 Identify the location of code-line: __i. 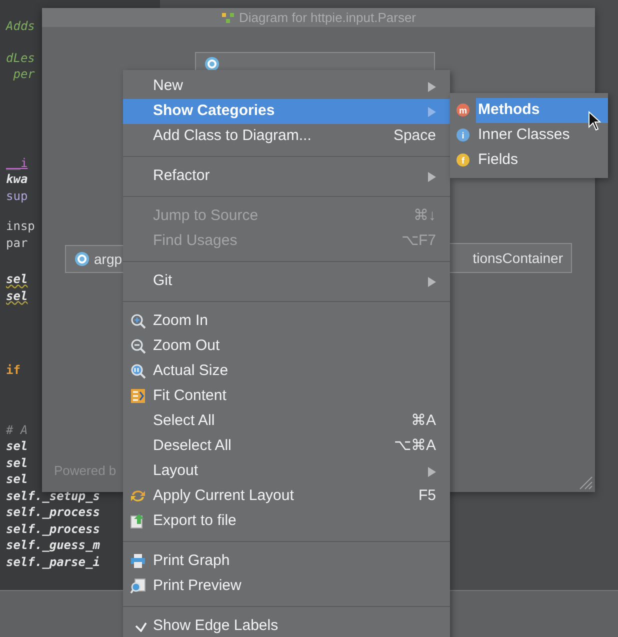
(17, 162).